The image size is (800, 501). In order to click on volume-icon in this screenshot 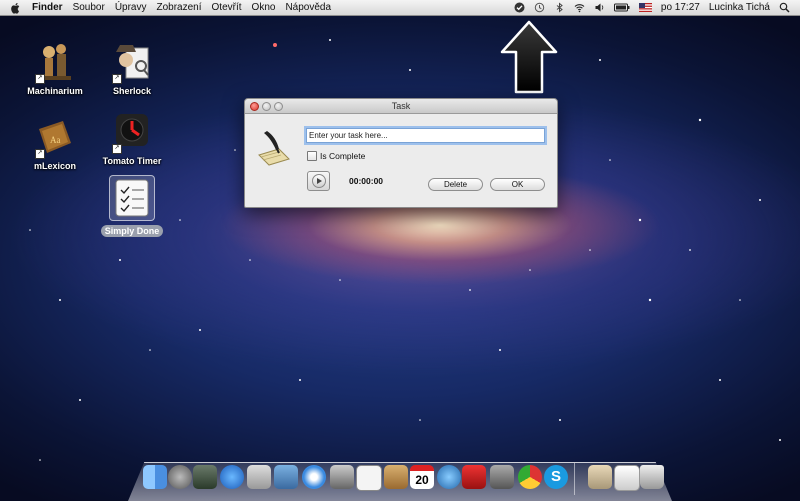, I will do `click(599, 7)`.